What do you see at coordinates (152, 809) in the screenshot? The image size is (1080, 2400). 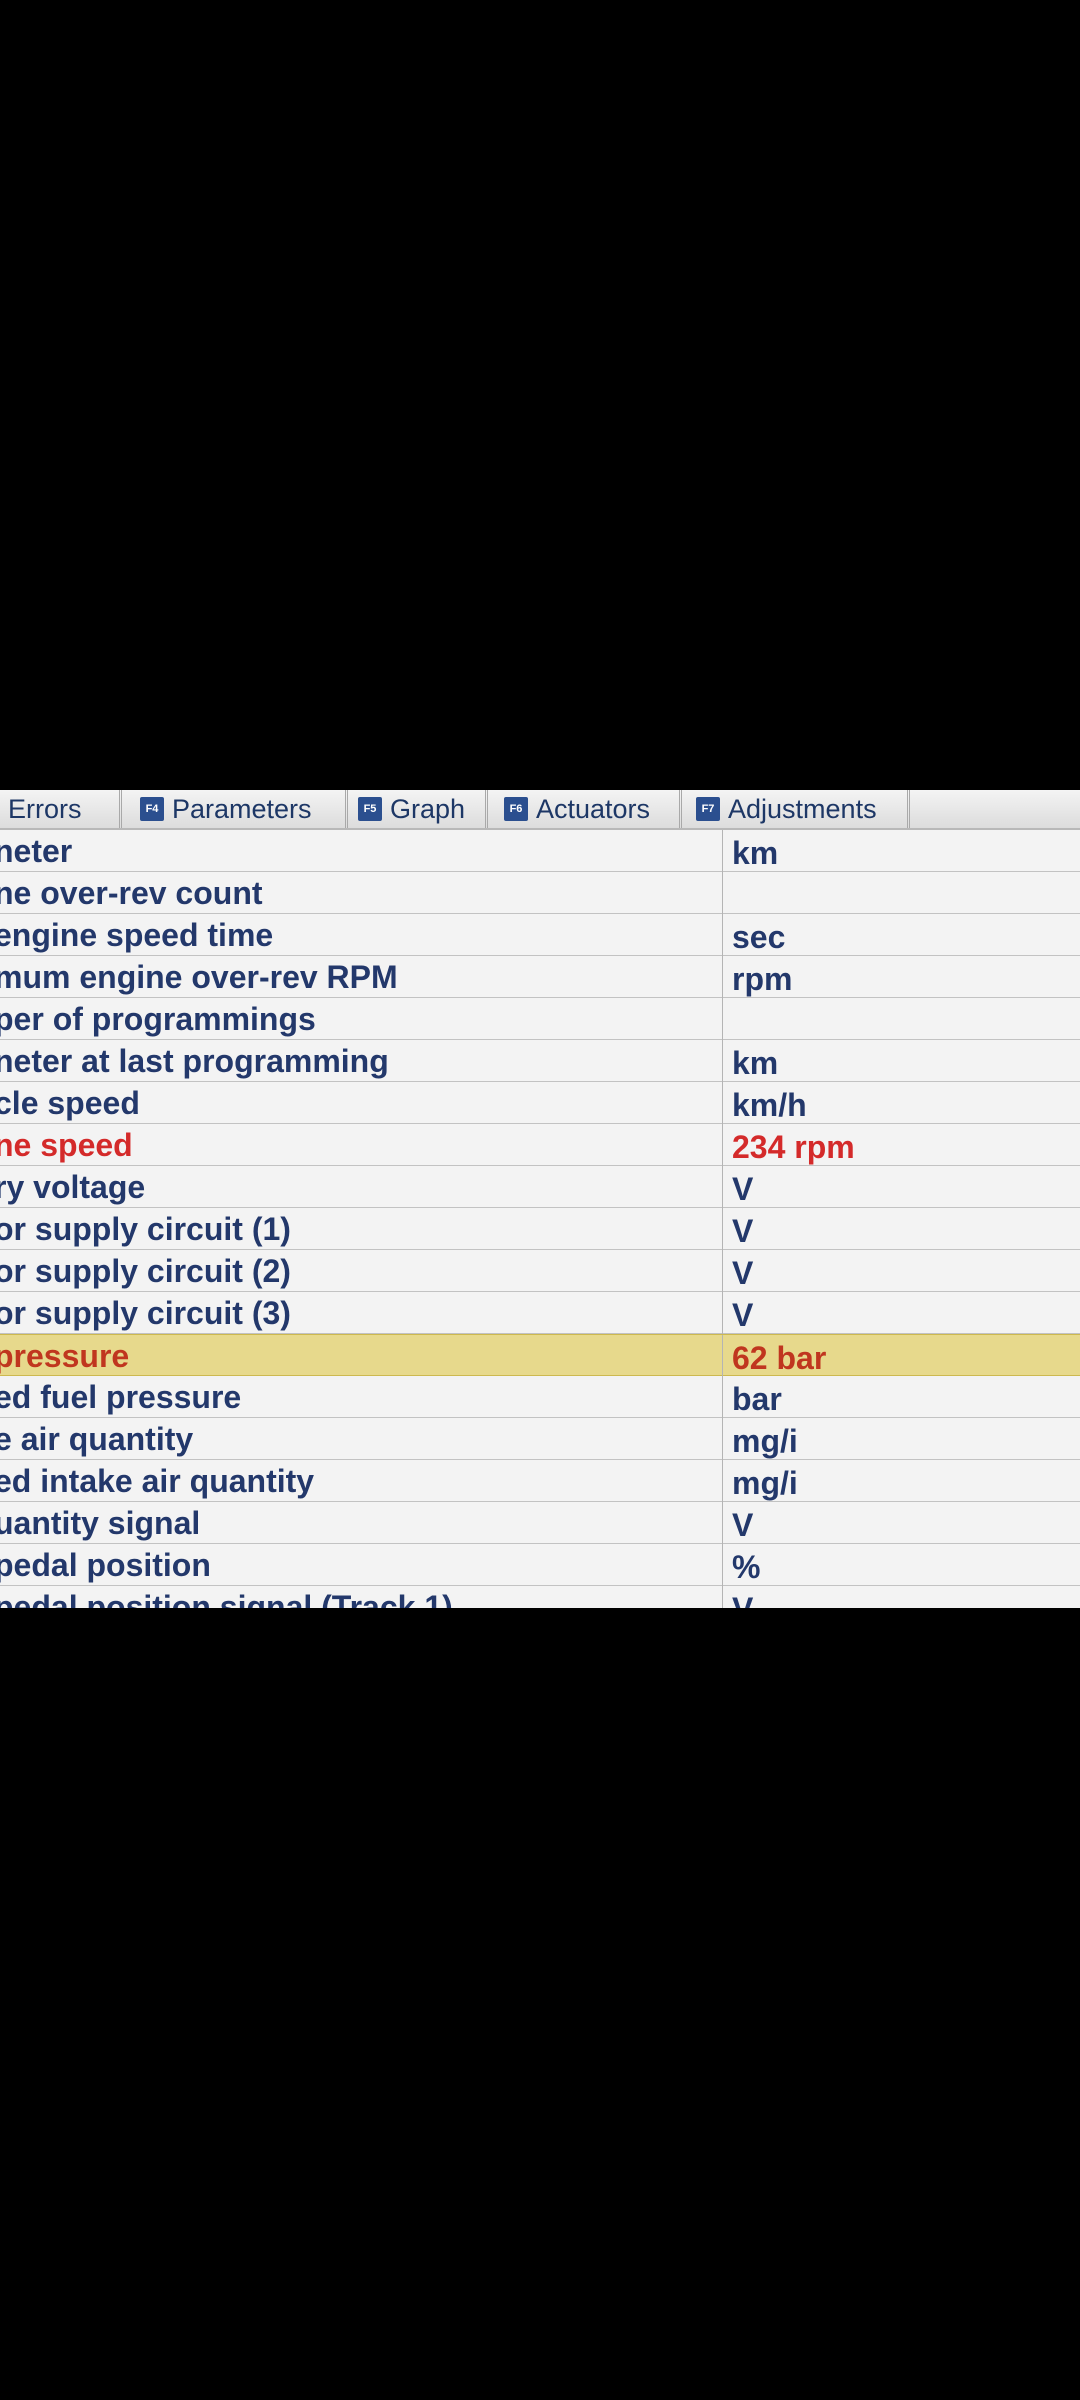 I see `function-key-badge: F4` at bounding box center [152, 809].